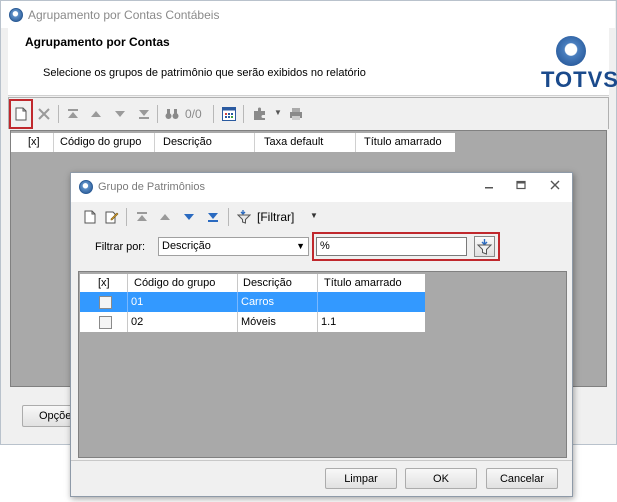 The image size is (617, 502). Describe the element at coordinates (371, 302) in the screenshot. I see `row-linked-title` at that location.